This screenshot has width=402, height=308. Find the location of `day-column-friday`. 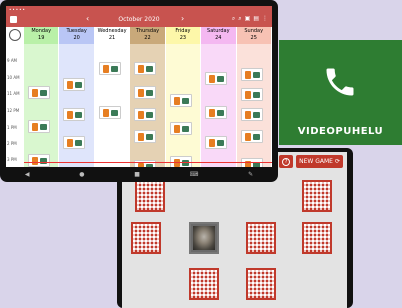

day-column-friday is located at coordinates (183, 105).